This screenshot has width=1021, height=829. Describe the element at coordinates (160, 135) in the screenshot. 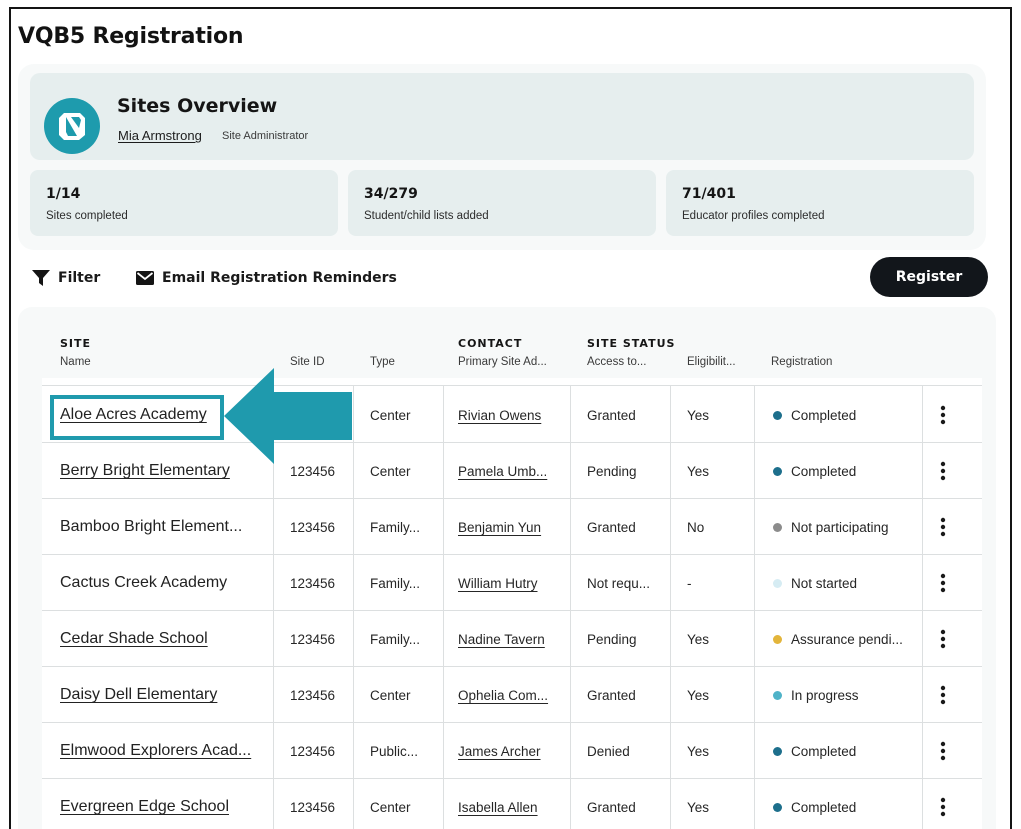

I see `admin-name-link: Mia Armstrong` at that location.